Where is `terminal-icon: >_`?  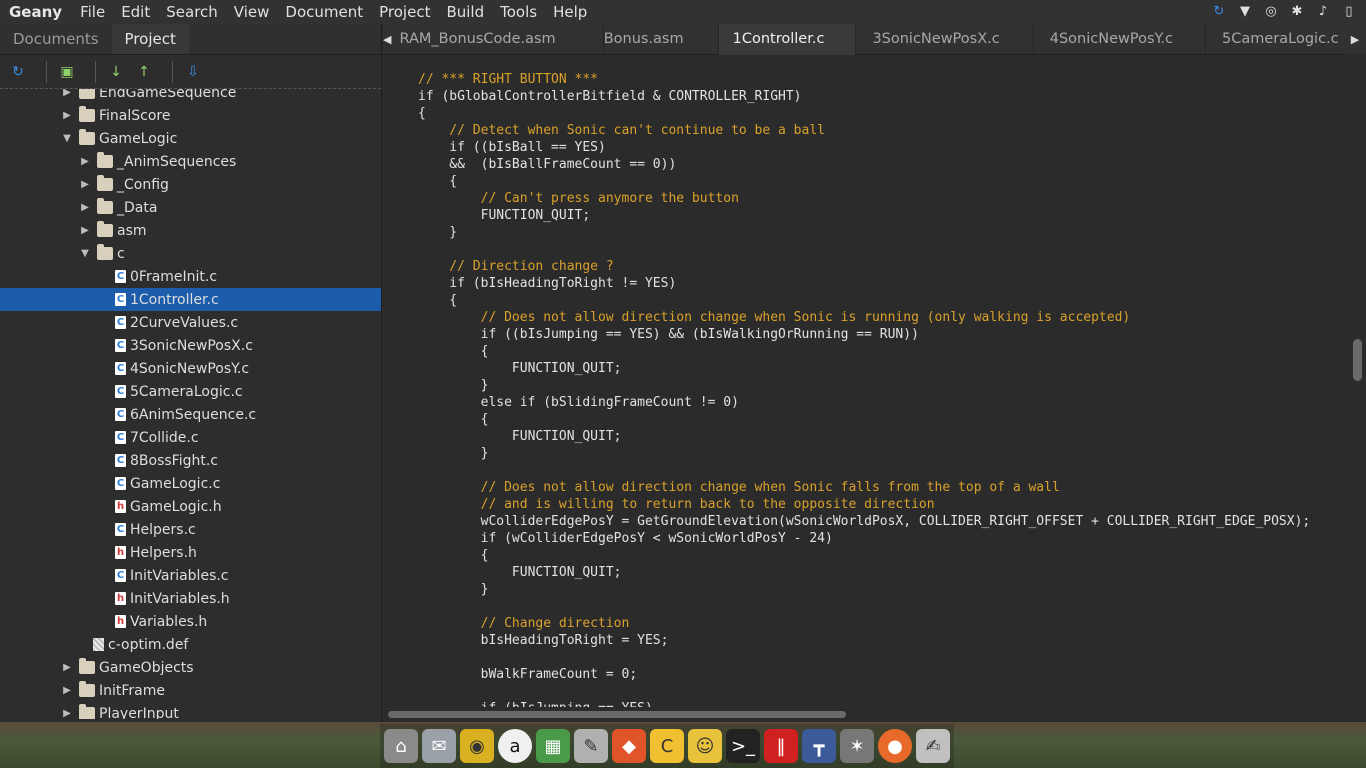
terminal-icon: >_ is located at coordinates (743, 746).